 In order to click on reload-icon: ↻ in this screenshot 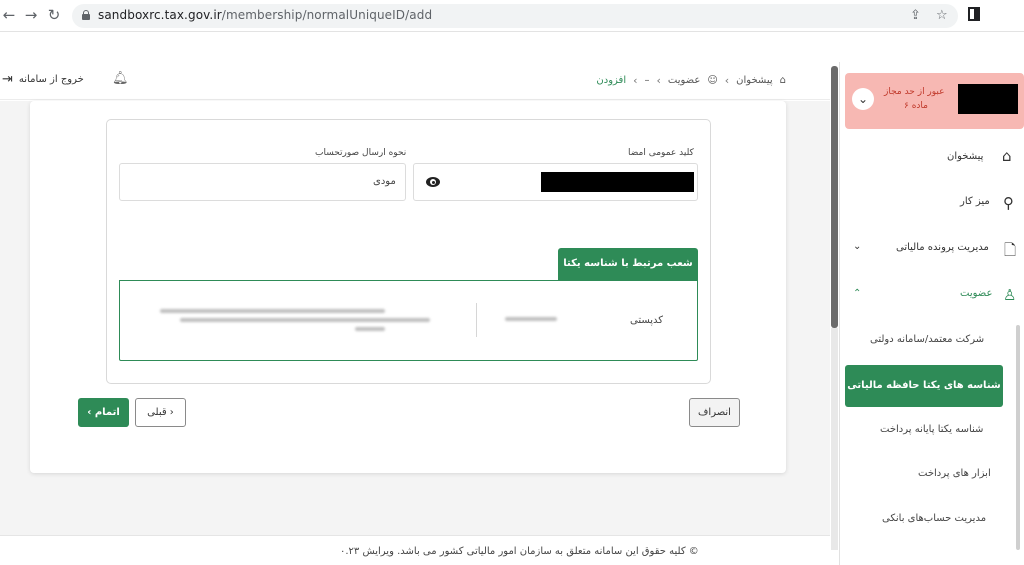, I will do `click(54, 15)`.